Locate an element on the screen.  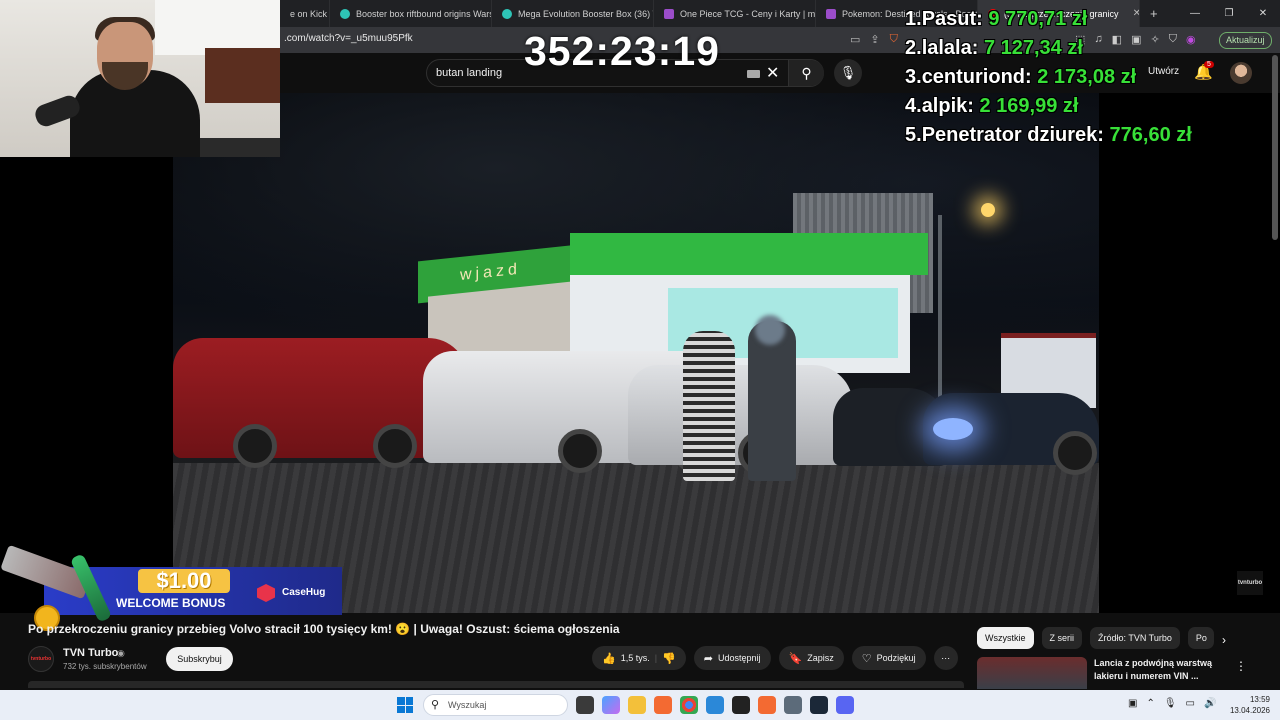
share-icon: ⇪ is located at coordinates (874, 39).